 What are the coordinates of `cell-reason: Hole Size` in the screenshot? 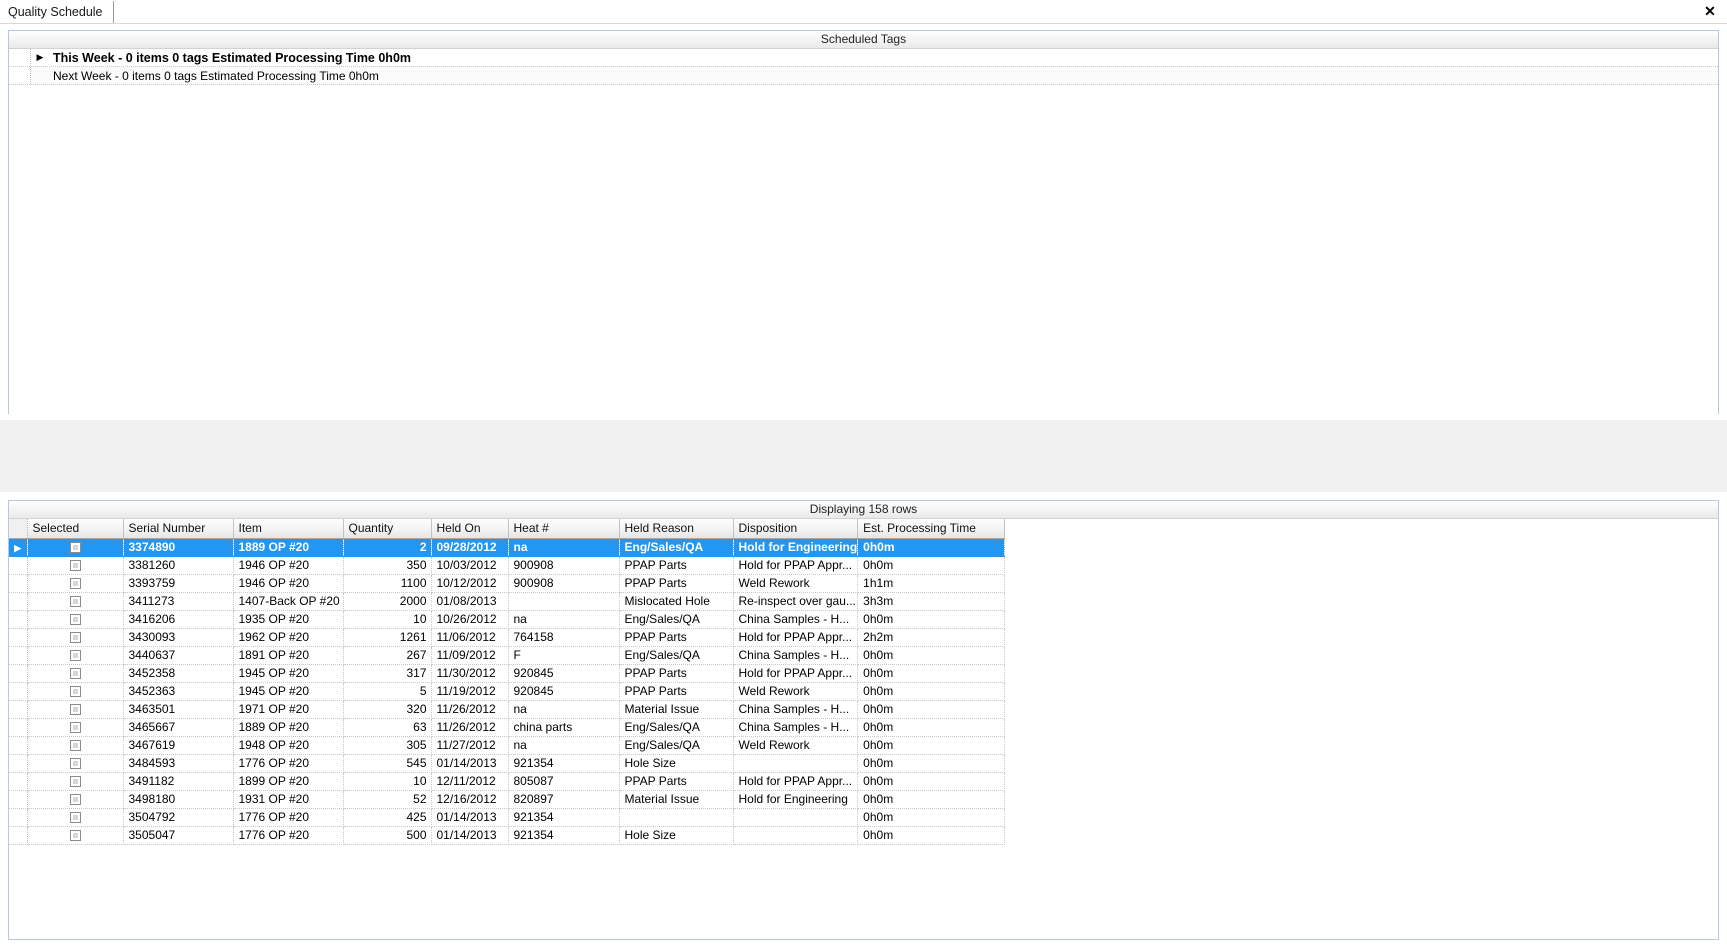 It's located at (676, 835).